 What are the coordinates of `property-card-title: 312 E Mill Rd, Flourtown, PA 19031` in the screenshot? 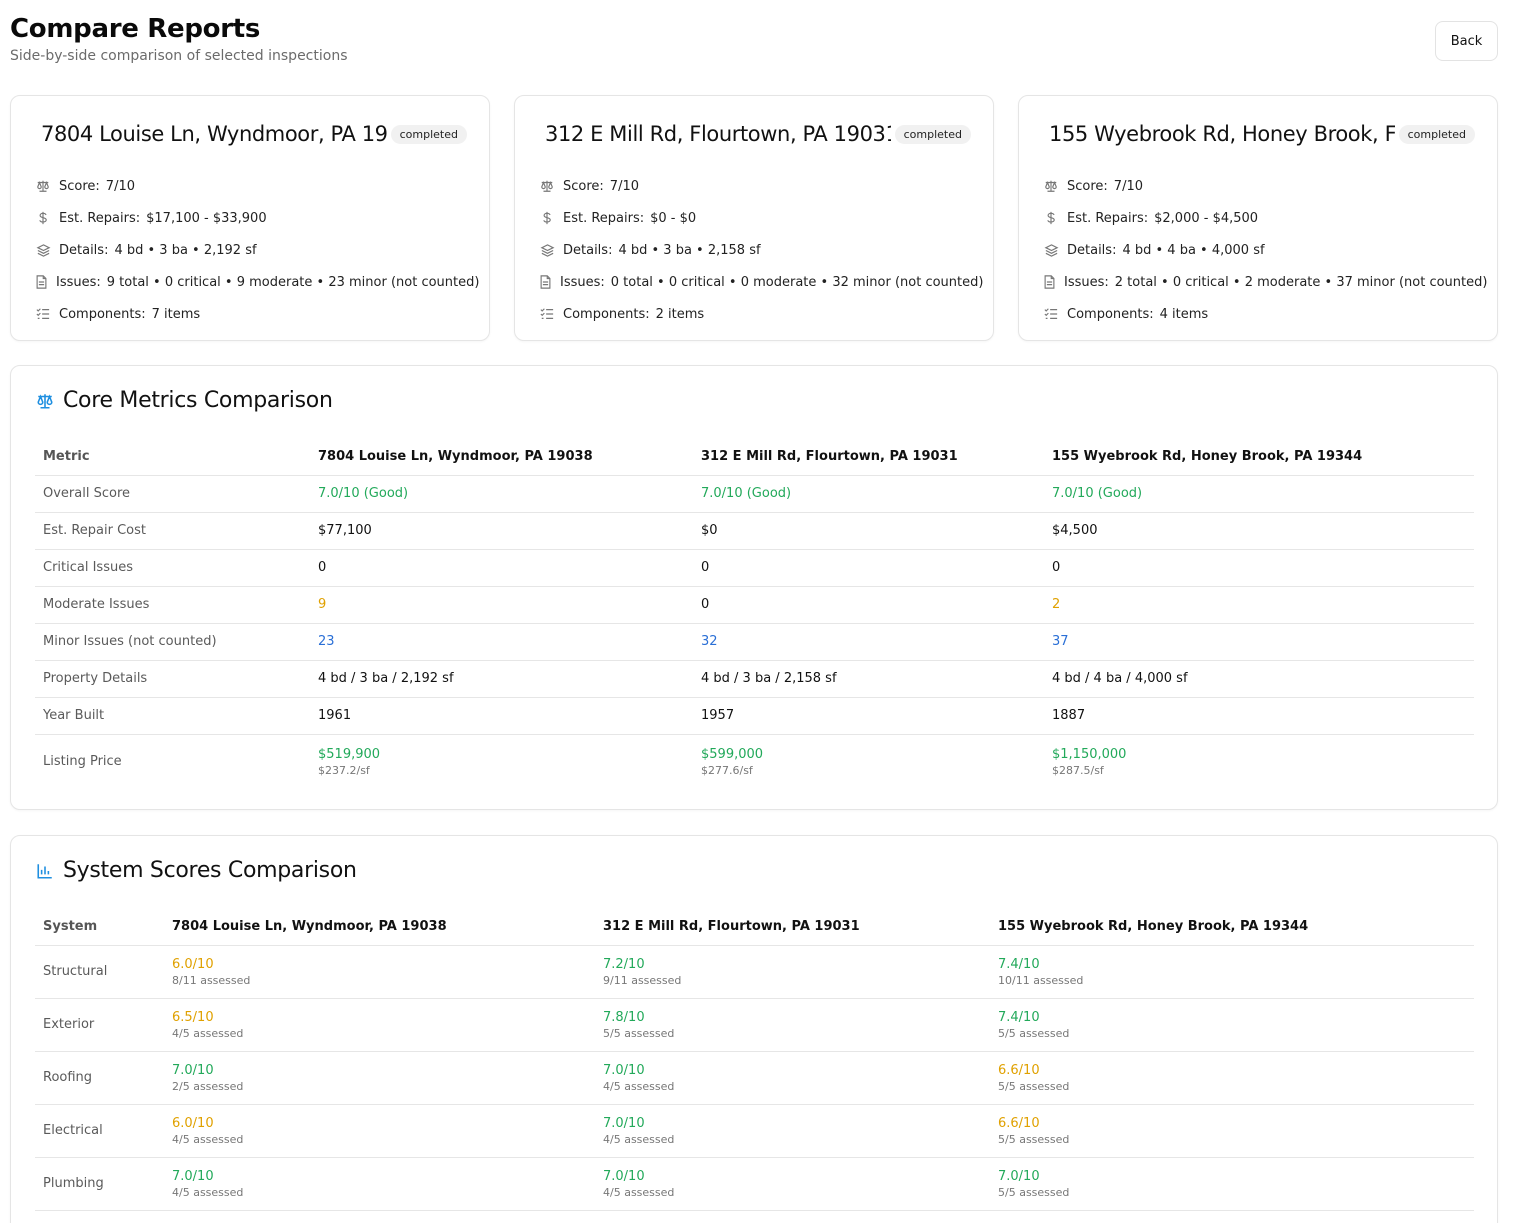 It's located at (718, 134).